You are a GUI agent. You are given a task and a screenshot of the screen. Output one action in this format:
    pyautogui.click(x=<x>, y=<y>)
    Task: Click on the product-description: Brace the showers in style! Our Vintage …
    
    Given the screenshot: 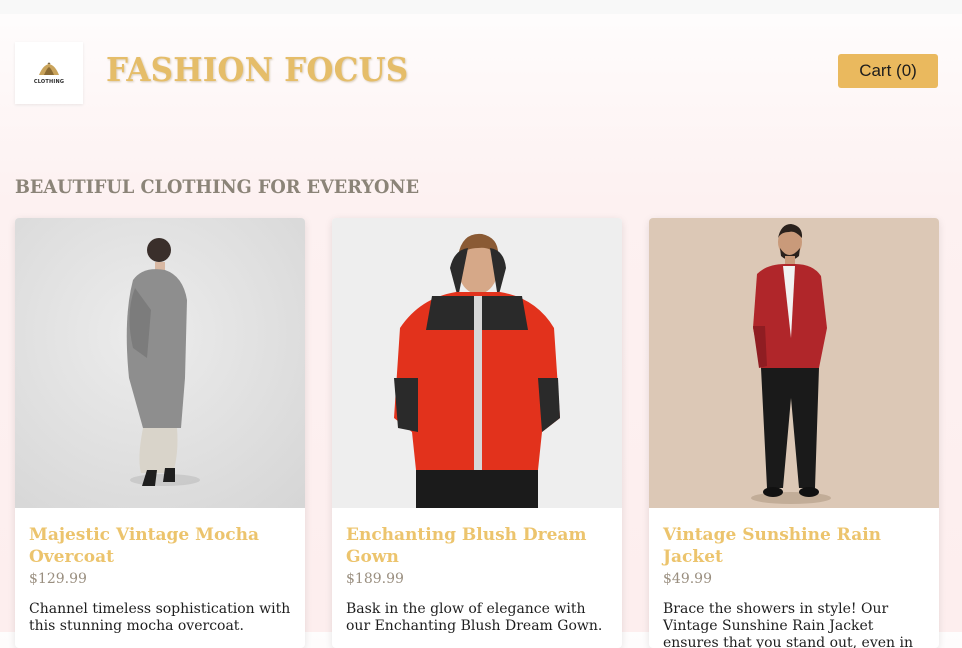 What is the action you would take?
    pyautogui.click(x=788, y=624)
    